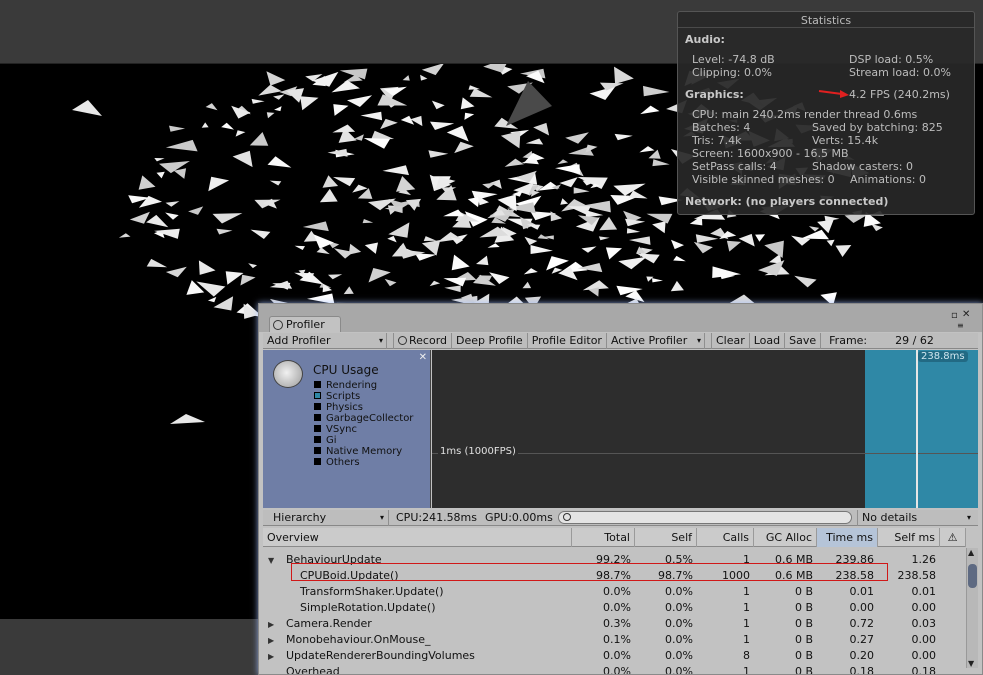  What do you see at coordinates (847, 537) in the screenshot?
I see `column-header: Time ms` at bounding box center [847, 537].